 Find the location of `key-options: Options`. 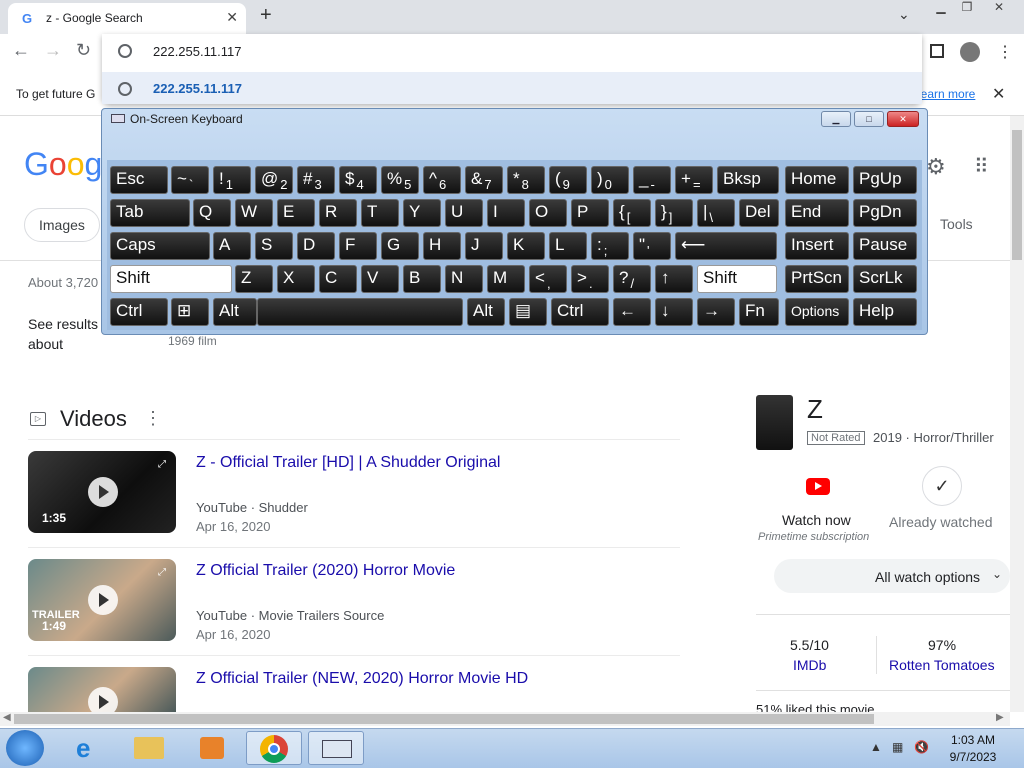

key-options: Options is located at coordinates (817, 312).